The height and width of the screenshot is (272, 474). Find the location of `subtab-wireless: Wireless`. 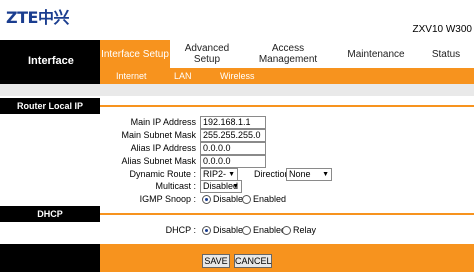

subtab-wireless: Wireless is located at coordinates (237, 76).